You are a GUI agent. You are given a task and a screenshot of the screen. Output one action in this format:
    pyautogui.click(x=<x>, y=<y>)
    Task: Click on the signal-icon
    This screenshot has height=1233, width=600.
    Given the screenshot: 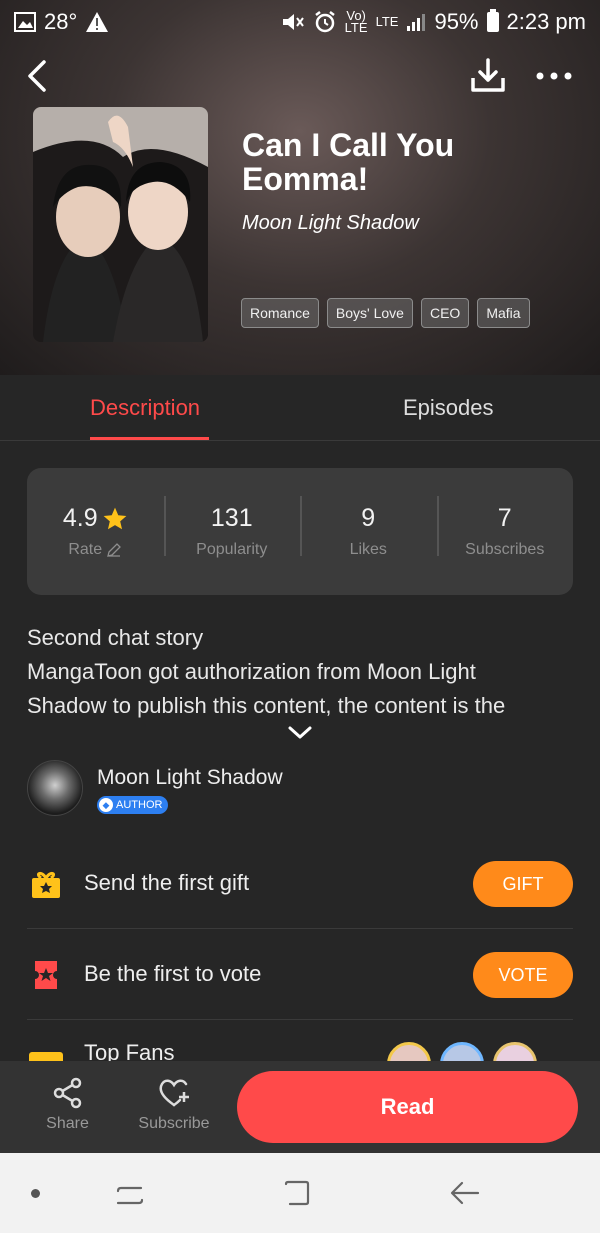 What is the action you would take?
    pyautogui.click(x=416, y=22)
    